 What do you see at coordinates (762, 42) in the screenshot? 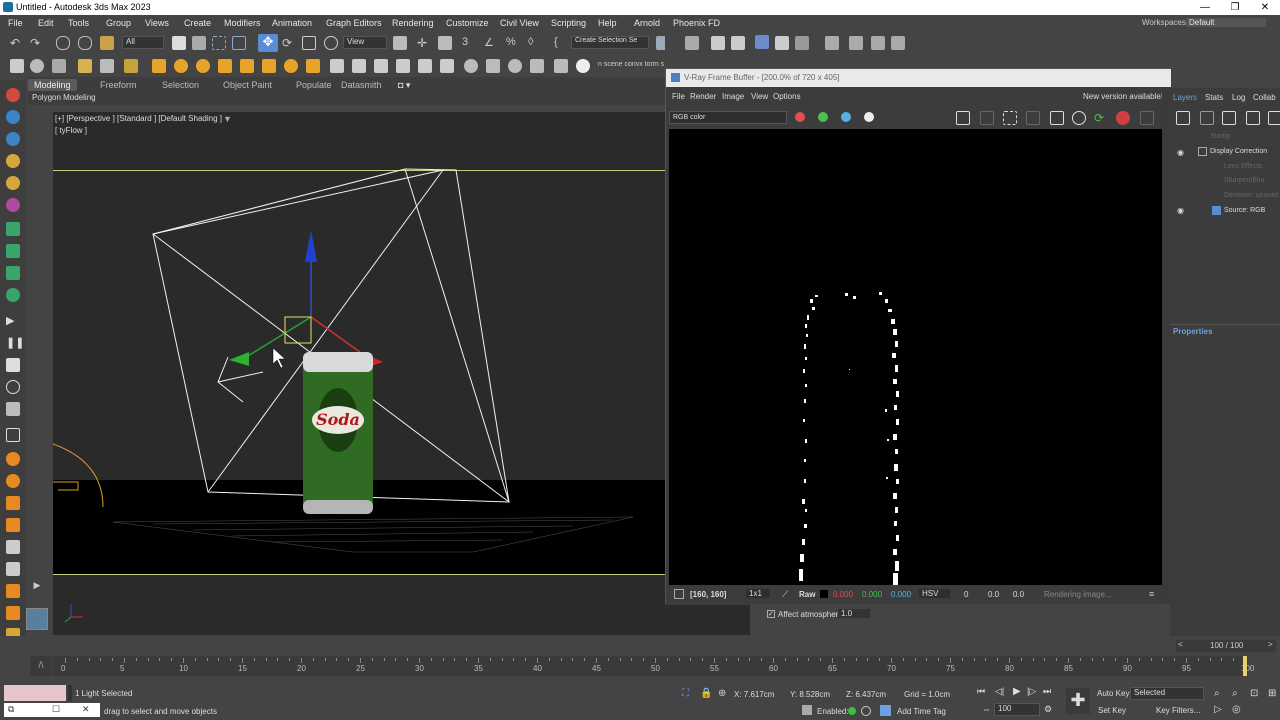
I see `ribbon-toggle-icon` at bounding box center [762, 42].